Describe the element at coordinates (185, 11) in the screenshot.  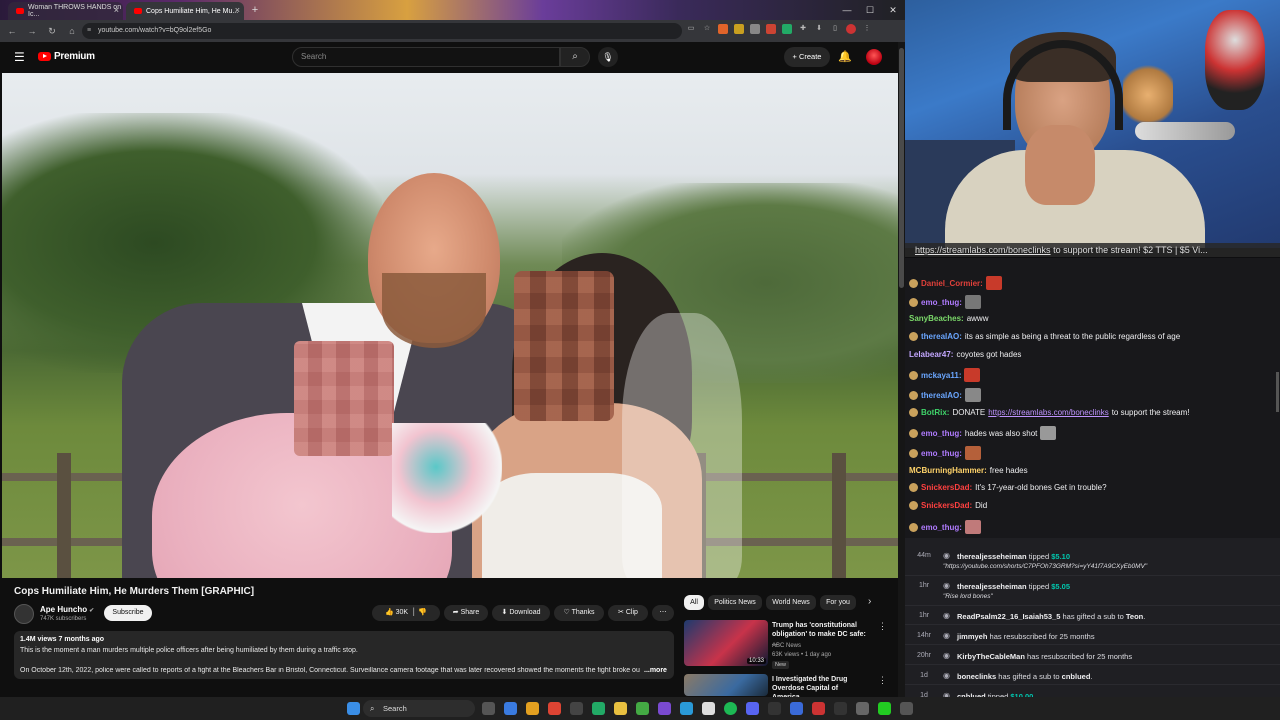
I see `tab-cops-humiliate: Cops Humiliate Him, He Mu... ×` at that location.